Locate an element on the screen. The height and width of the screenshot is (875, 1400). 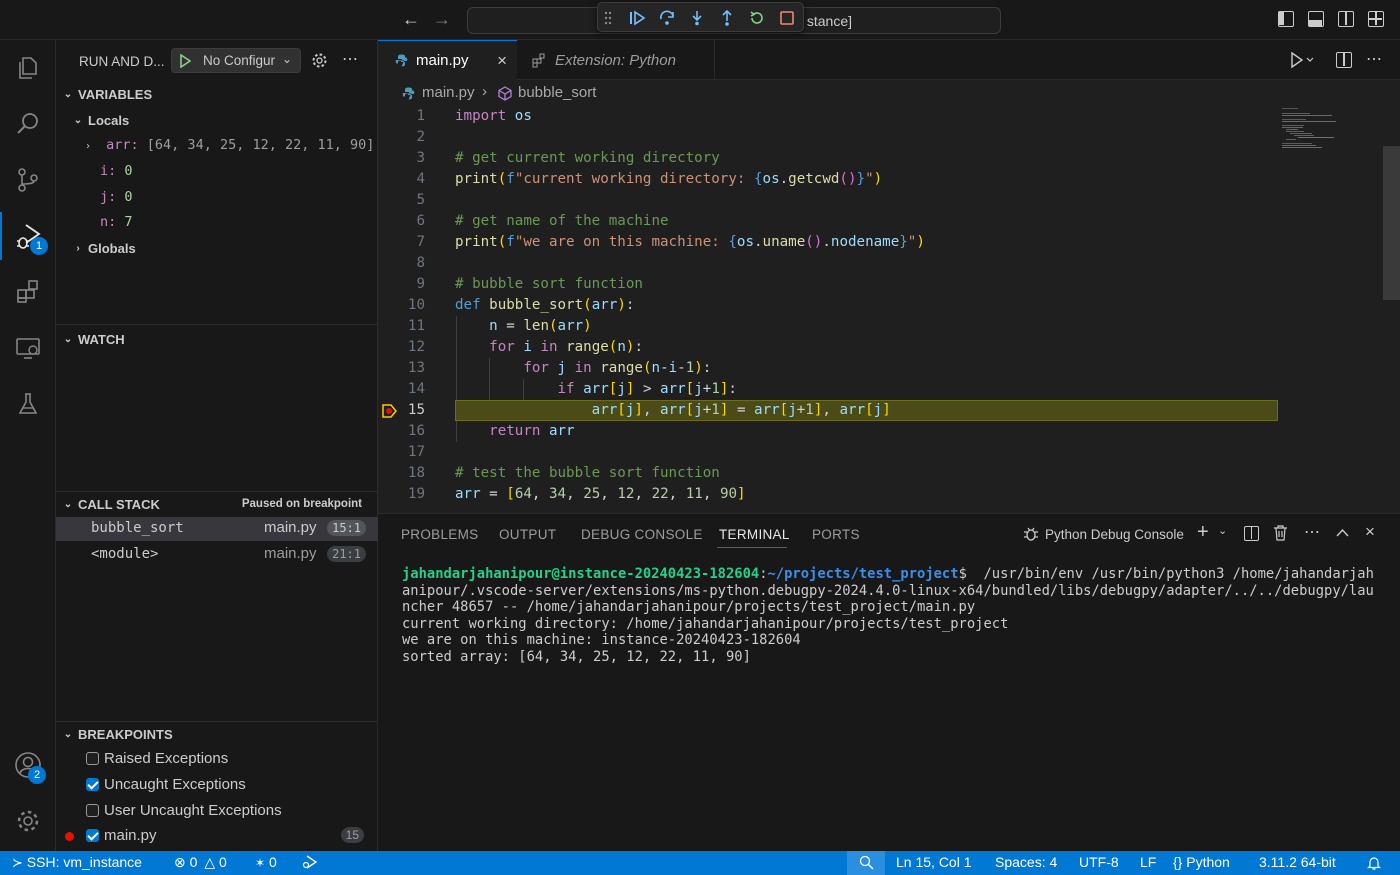
tab-ports: PORTS is located at coordinates (836, 534).